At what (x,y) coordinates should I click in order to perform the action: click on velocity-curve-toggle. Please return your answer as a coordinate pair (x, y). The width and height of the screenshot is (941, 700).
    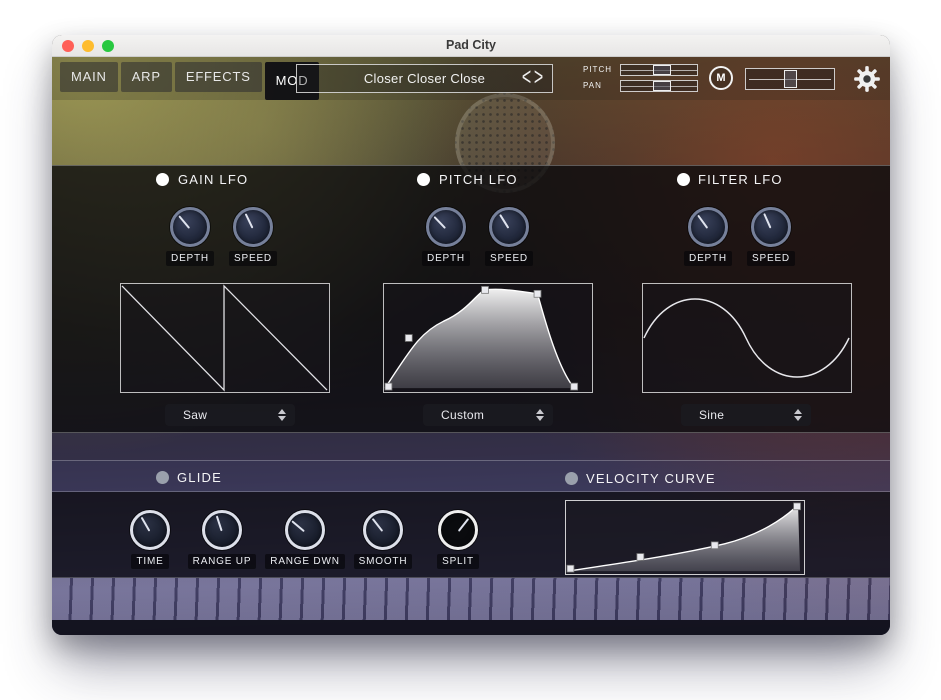
    Looking at the image, I should click on (571, 478).